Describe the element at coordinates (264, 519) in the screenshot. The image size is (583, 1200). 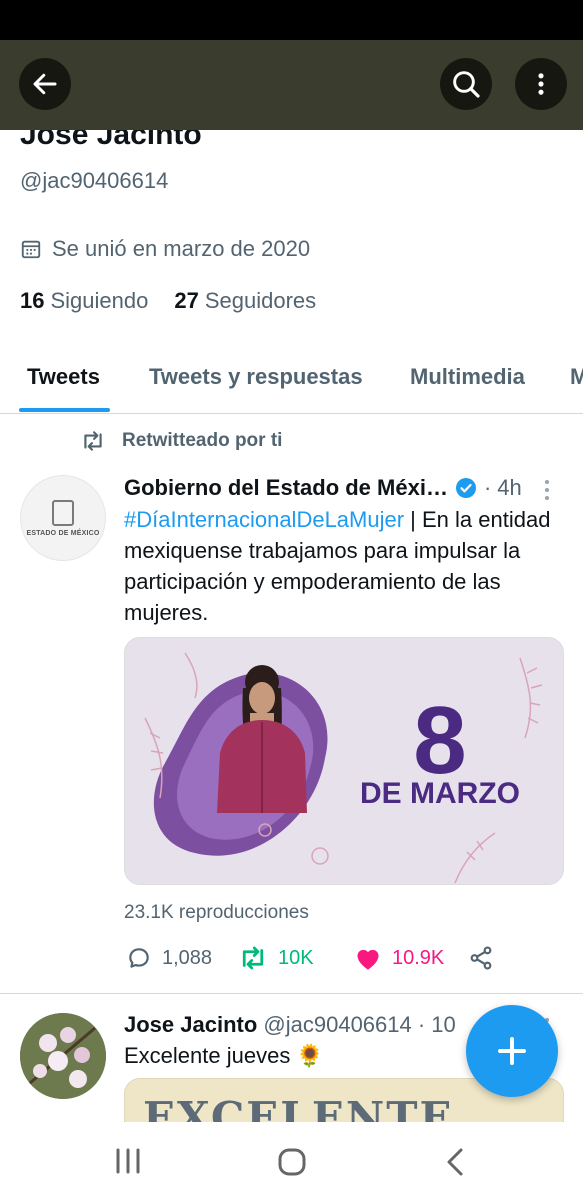
I see `hashtag-link: #DíaInternacionalDeLaMujer` at that location.